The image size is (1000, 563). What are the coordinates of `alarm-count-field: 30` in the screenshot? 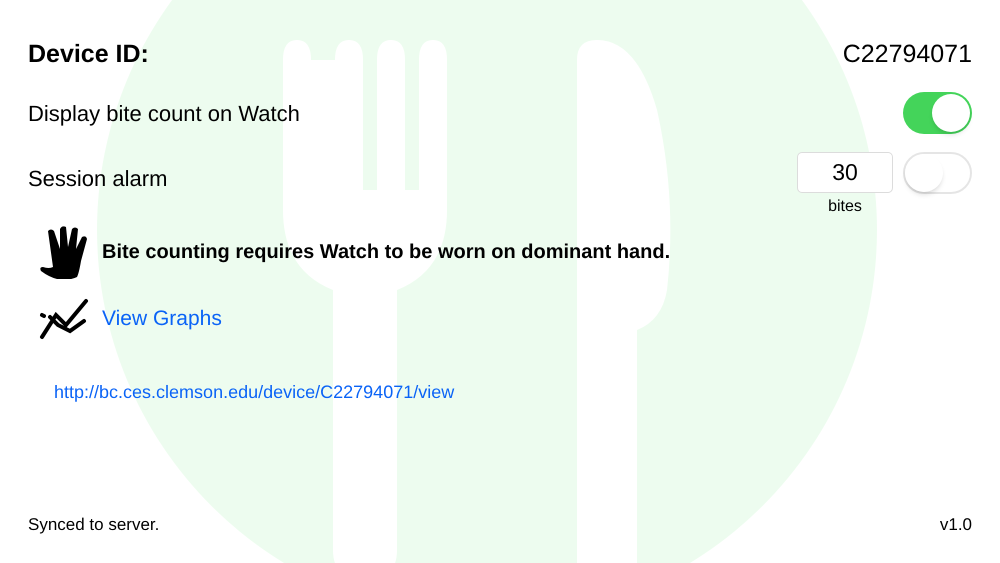 It's located at (845, 172).